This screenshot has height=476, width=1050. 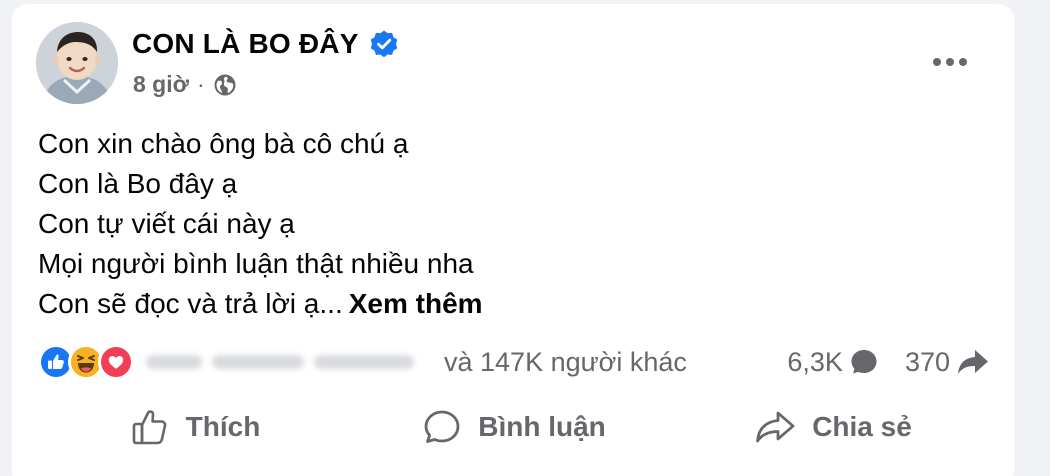 I want to click on like-icon, so click(x=149, y=427).